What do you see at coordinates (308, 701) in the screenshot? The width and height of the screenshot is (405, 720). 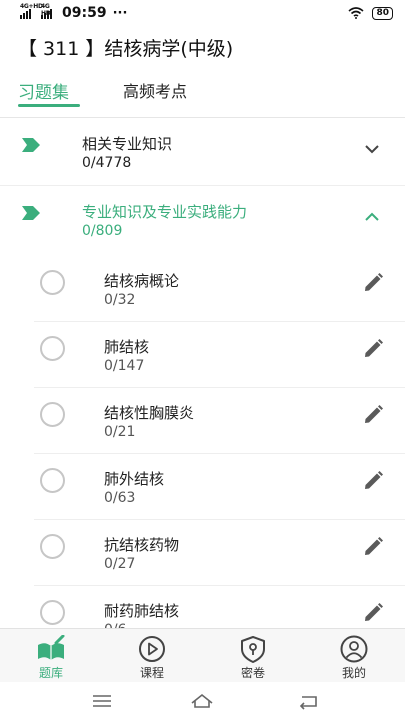 I see `back-icon` at bounding box center [308, 701].